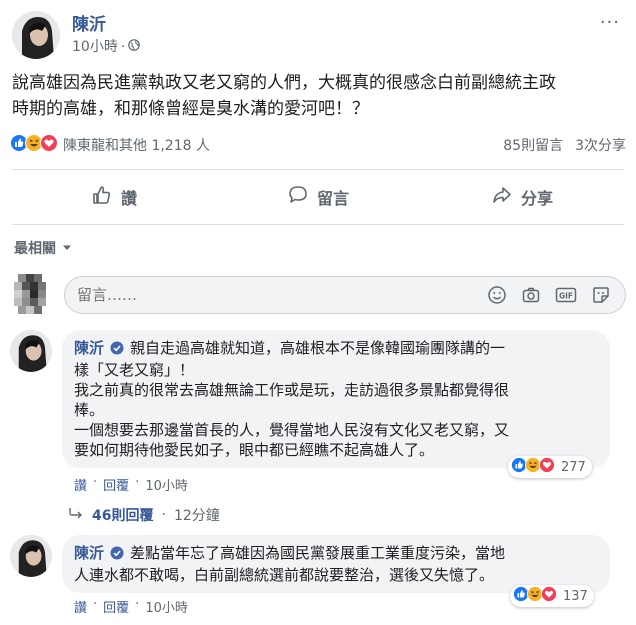  Describe the element at coordinates (497, 295) in the screenshot. I see `emoji-icon` at that location.